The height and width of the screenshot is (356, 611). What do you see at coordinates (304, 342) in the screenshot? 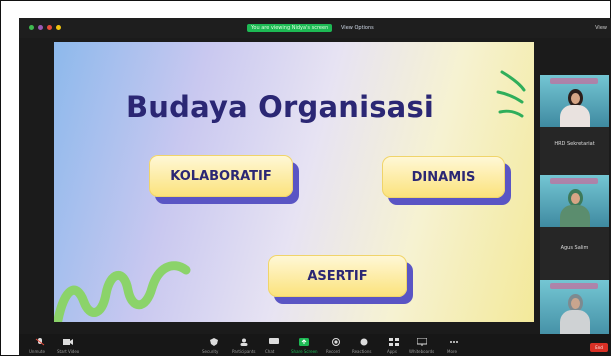
I see `share-screen-icon` at bounding box center [304, 342].